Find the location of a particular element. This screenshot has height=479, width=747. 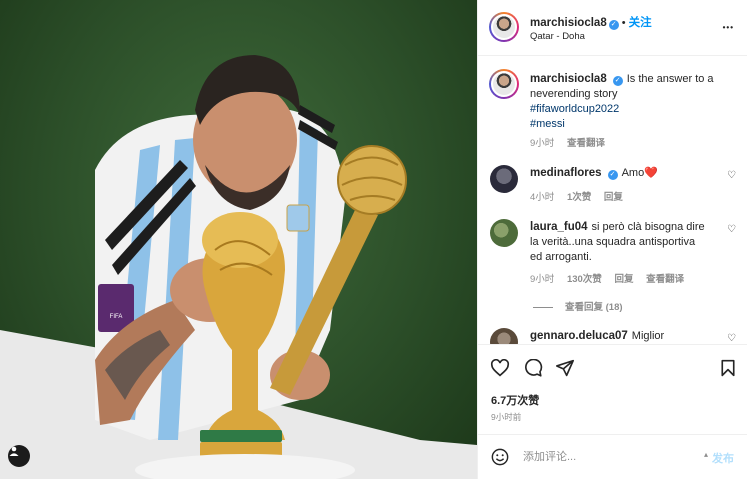

replies-divider-line is located at coordinates (543, 307).